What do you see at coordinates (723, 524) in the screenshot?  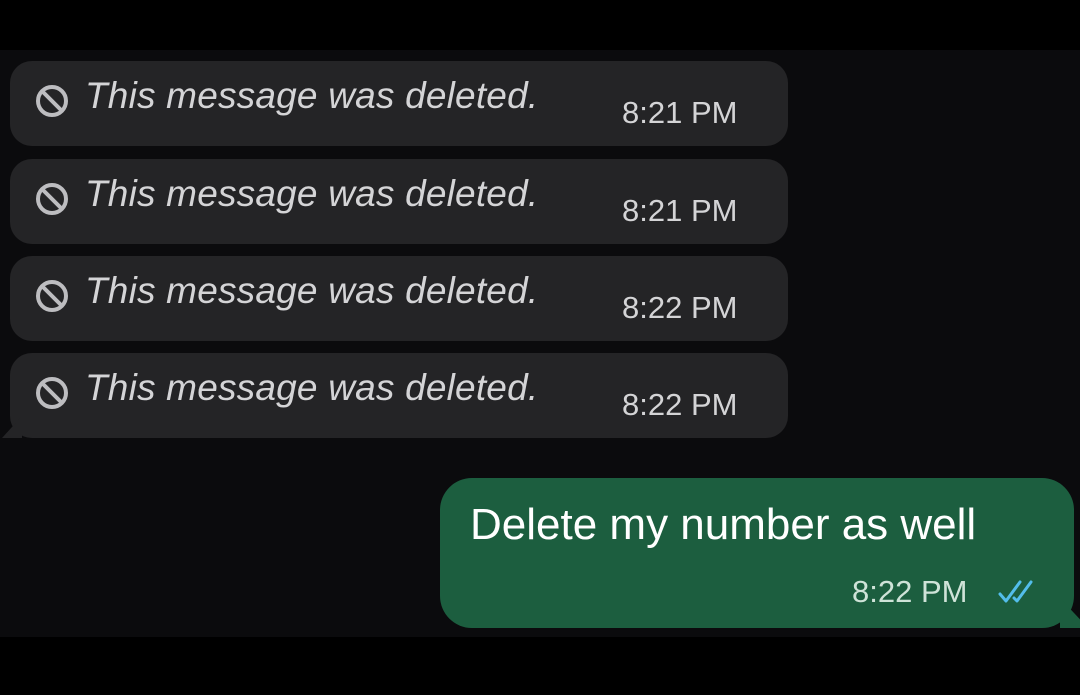 I see `outgoing-message-text: Delete my number as well` at bounding box center [723, 524].